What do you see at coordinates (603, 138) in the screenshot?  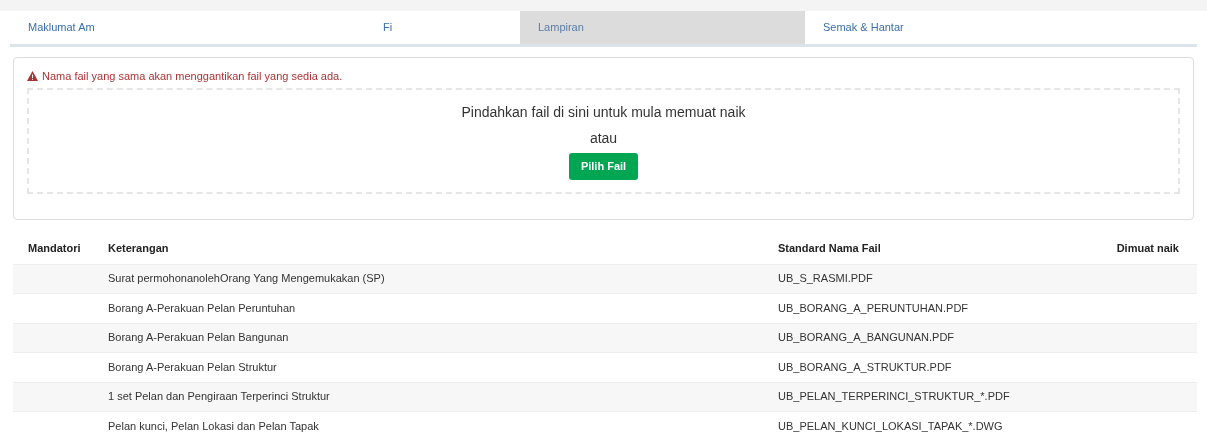 I see `or-text: atau` at bounding box center [603, 138].